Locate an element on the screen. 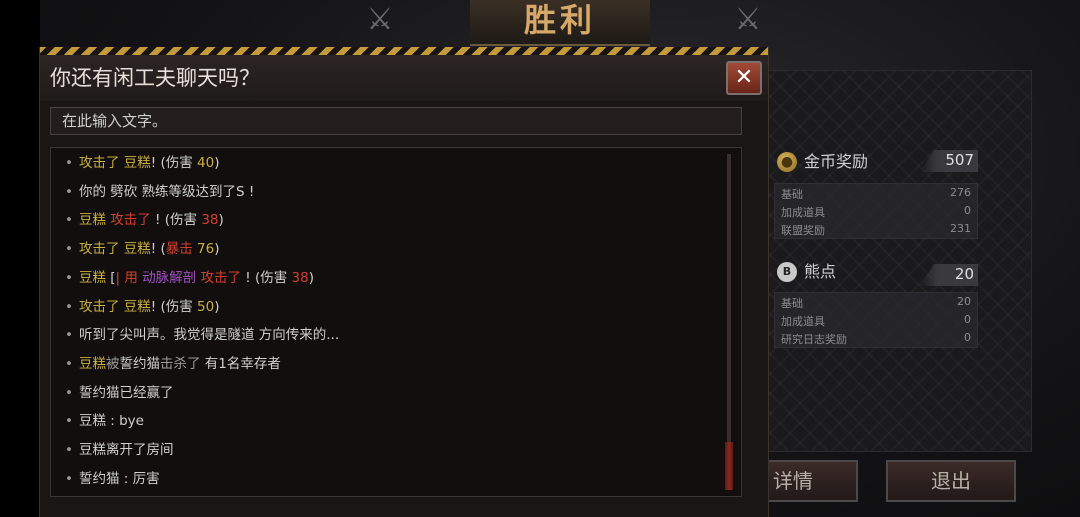 The height and width of the screenshot is (517, 1080). chat-message: • 豆糕被誓约猫击杀了 有1名幸存者 is located at coordinates (173, 364).